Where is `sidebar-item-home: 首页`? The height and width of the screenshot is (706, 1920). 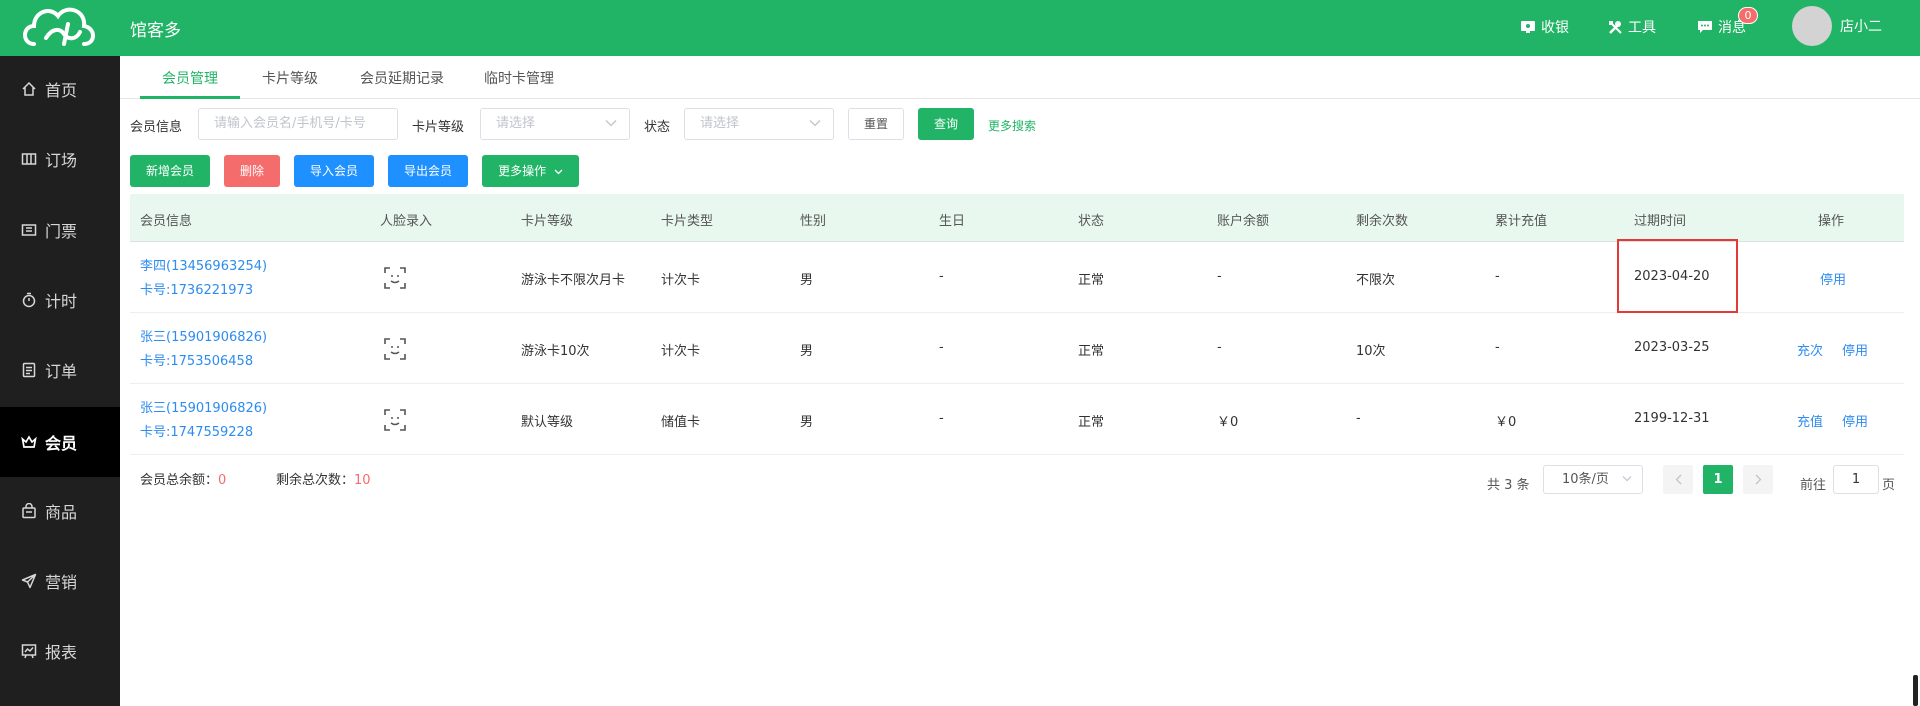
sidebar-item-home: 首页 is located at coordinates (60, 89).